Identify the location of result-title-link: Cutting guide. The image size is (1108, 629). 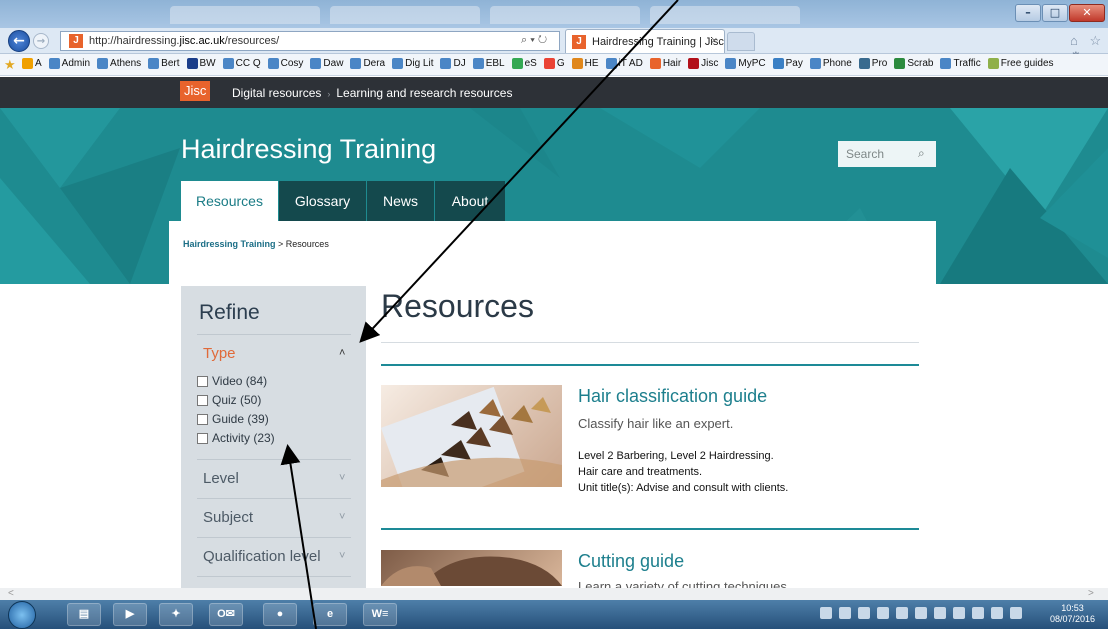
(631, 561).